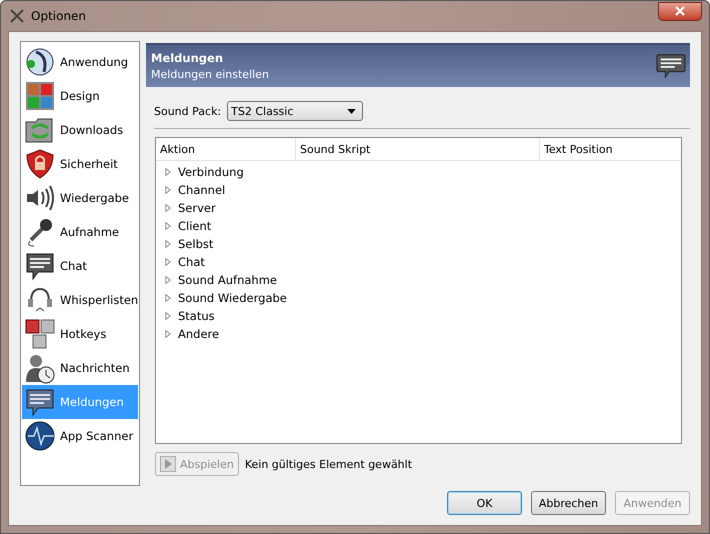 Image resolution: width=710 pixels, height=534 pixels. I want to click on key-tiles-icon, so click(40, 334).